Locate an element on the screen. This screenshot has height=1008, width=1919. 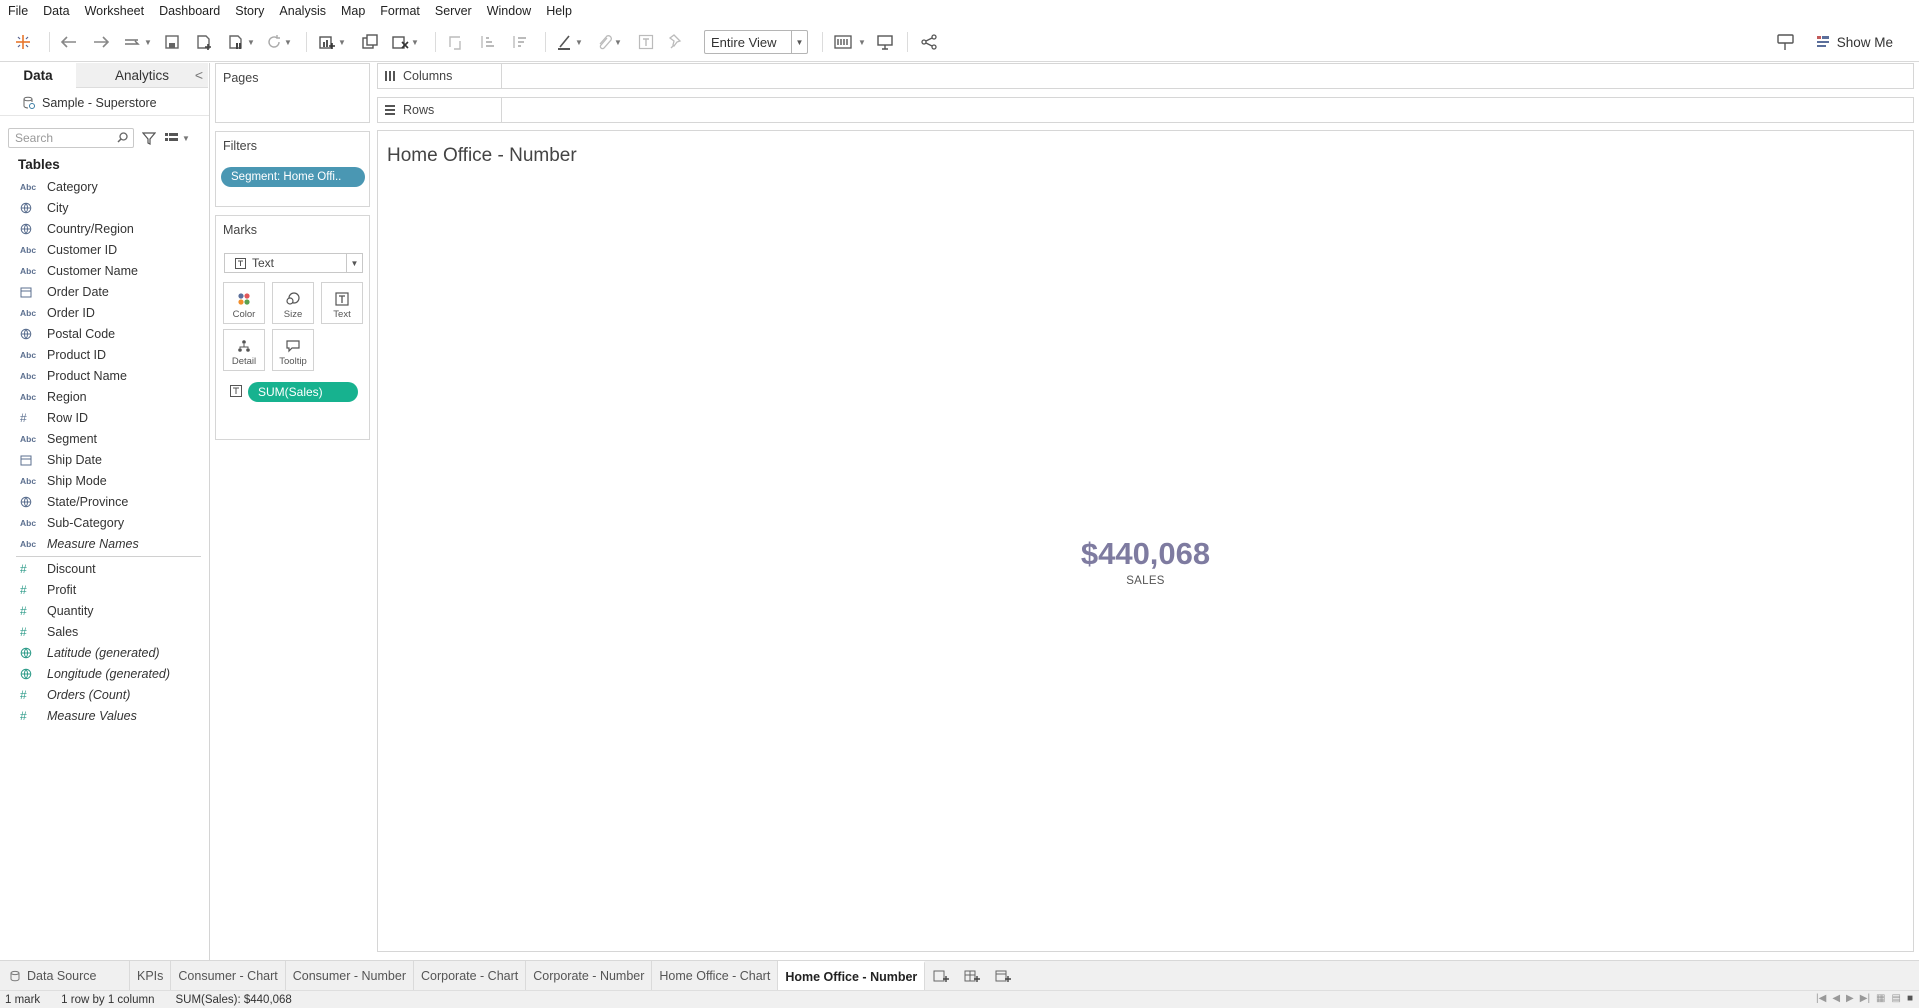
tab-data-source: Data Source is located at coordinates (65, 975).